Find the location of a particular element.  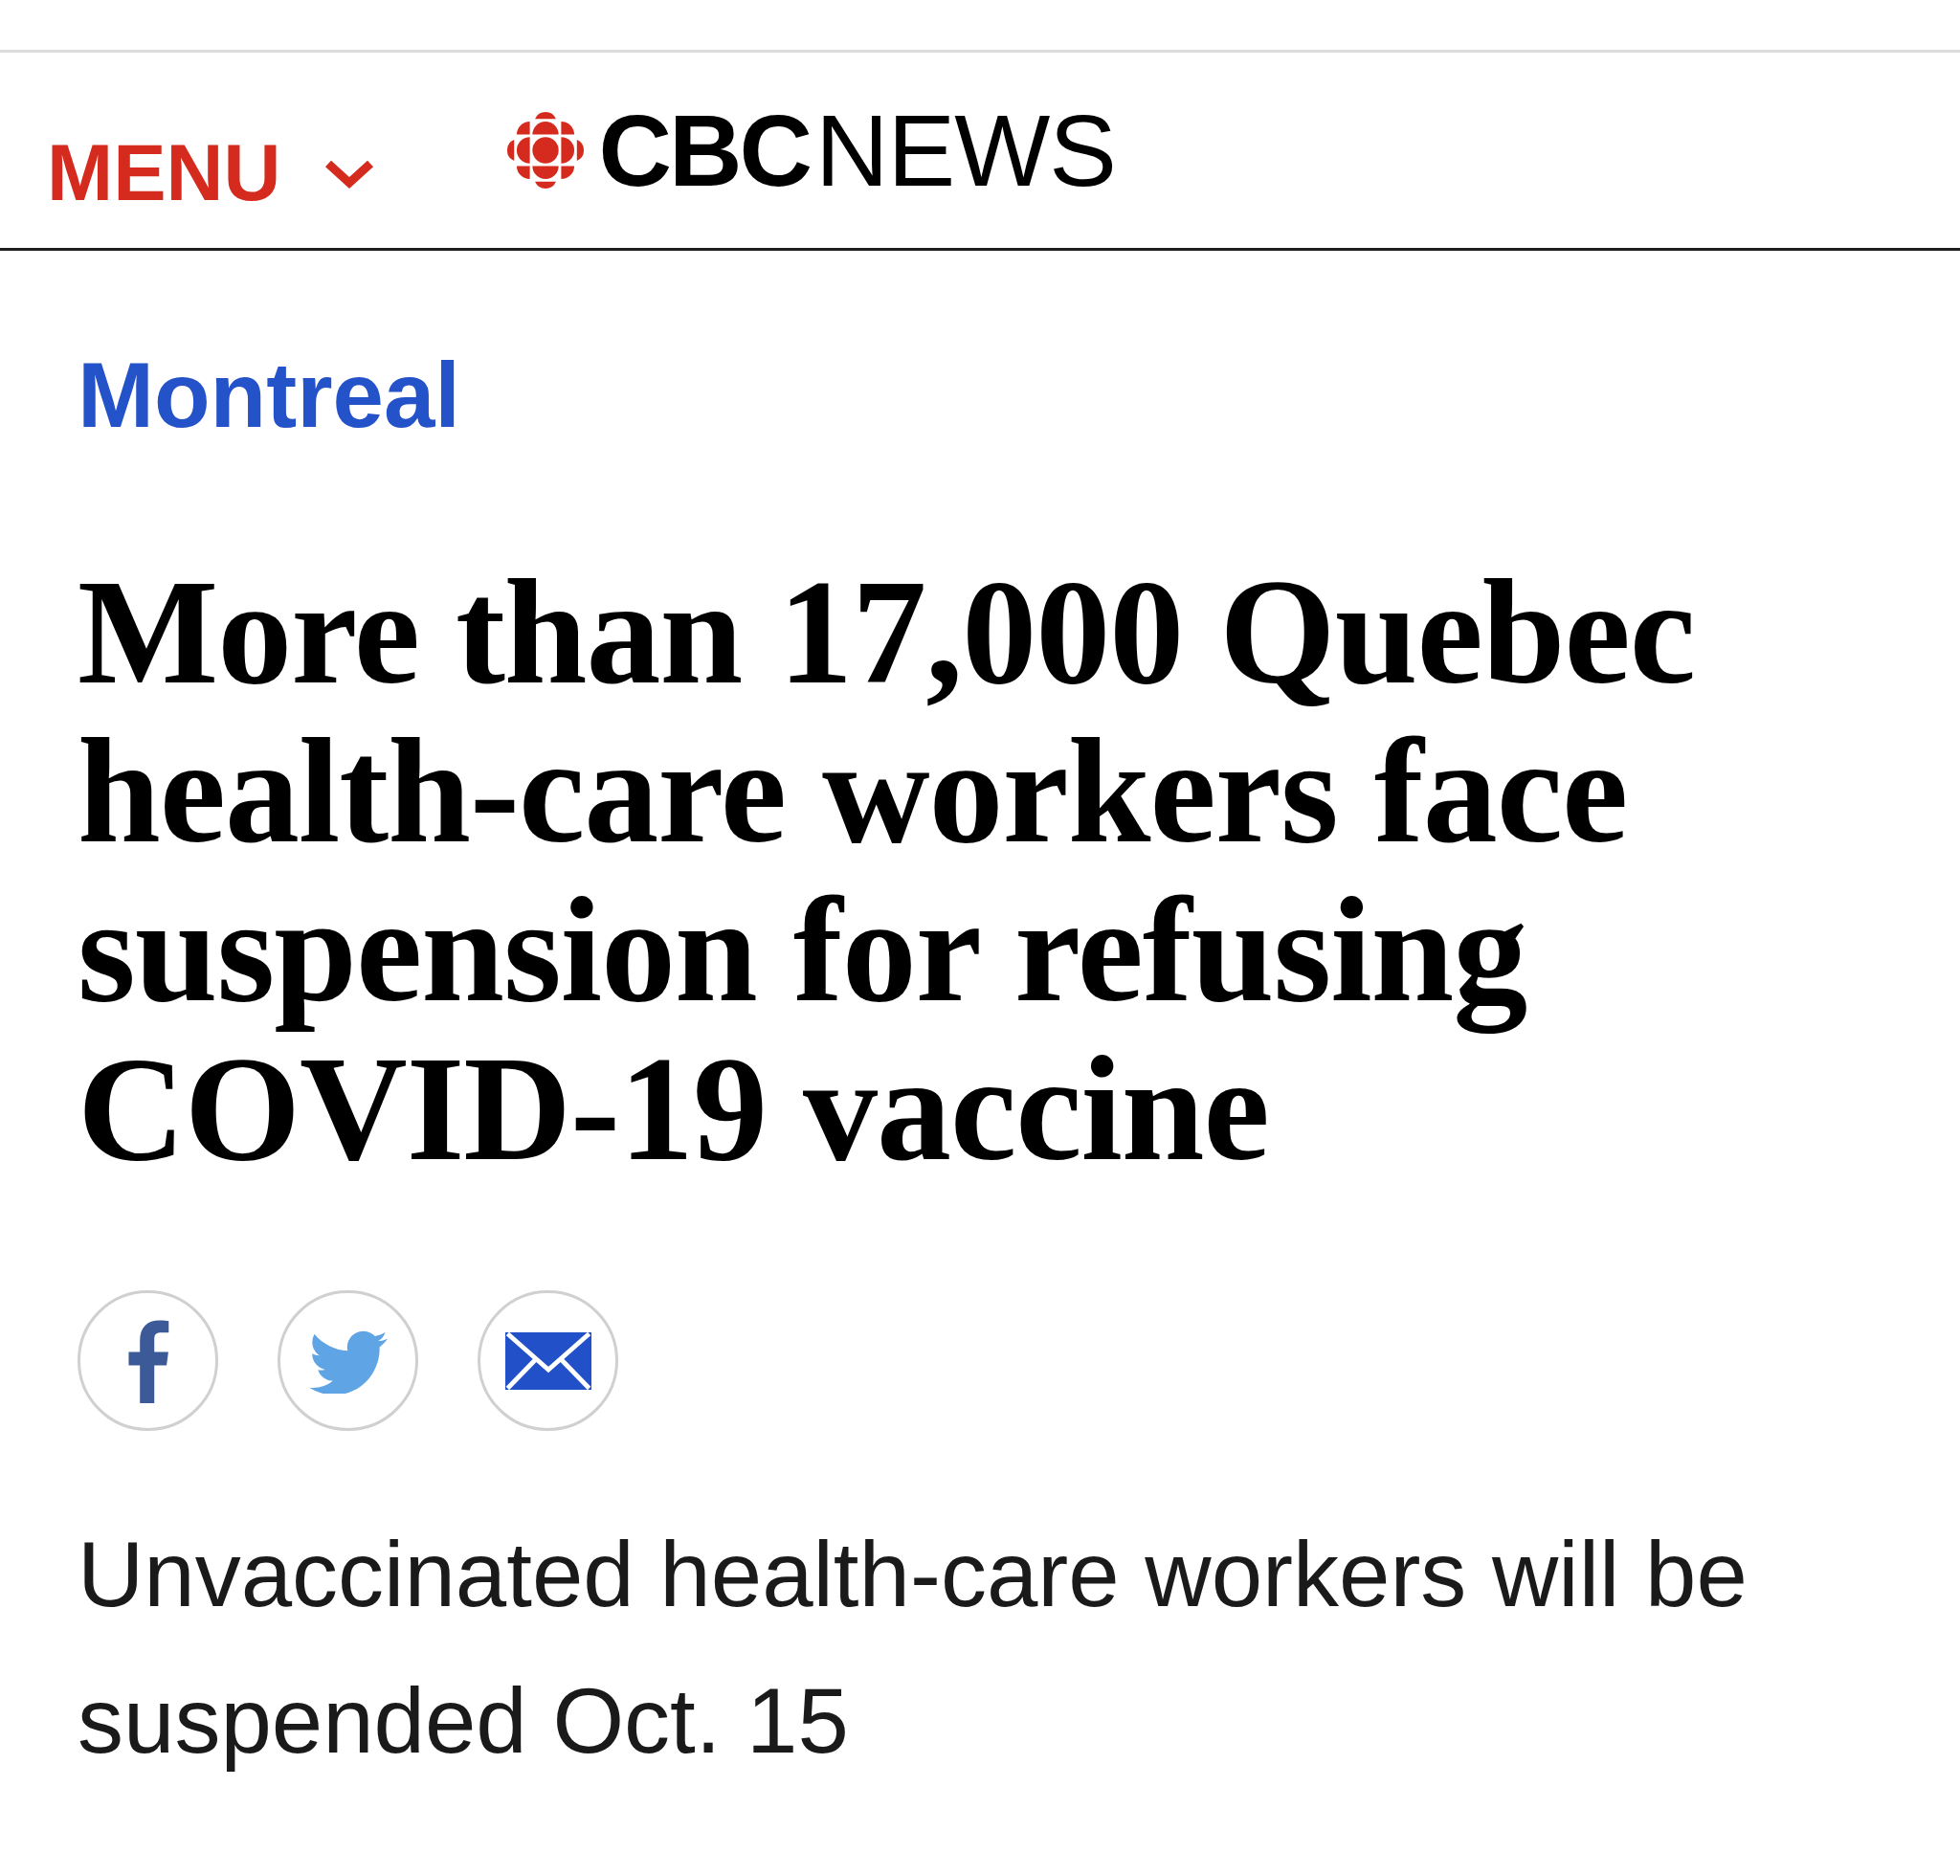

menu-button: MENU is located at coordinates (211, 172).